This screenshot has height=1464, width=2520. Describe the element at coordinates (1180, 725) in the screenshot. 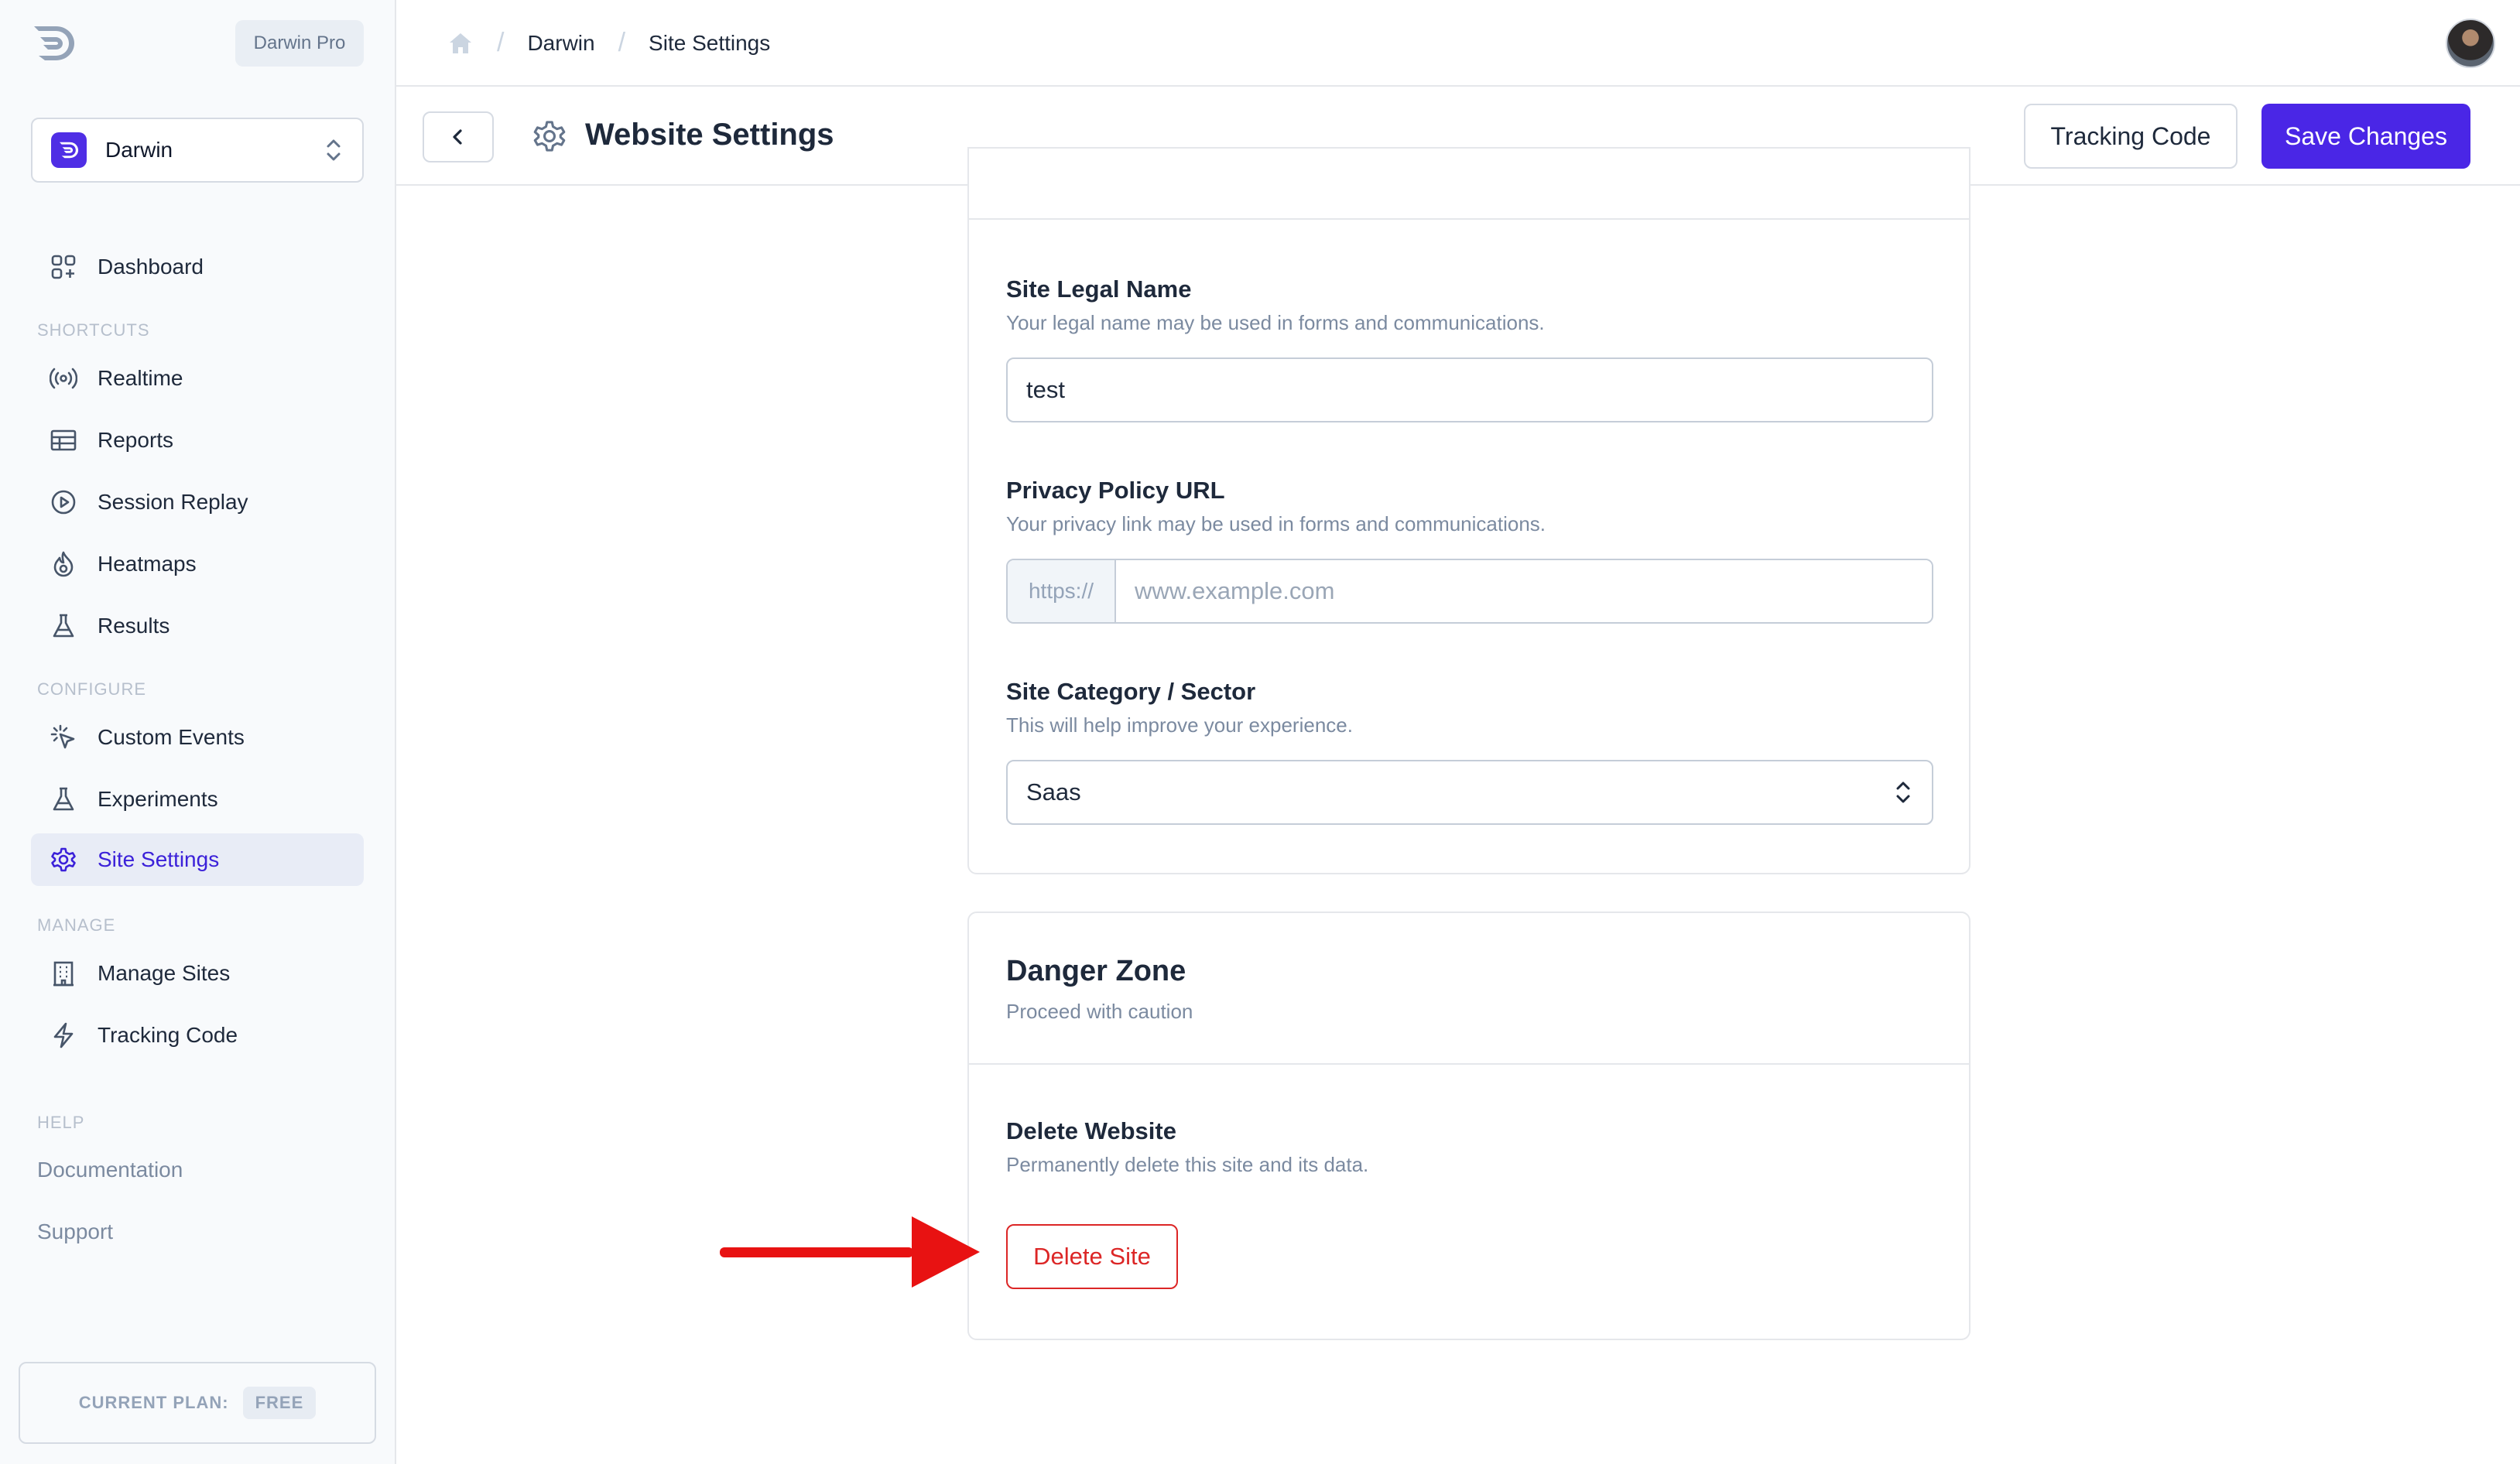

I see `category-help: This will help improve your experience.` at that location.